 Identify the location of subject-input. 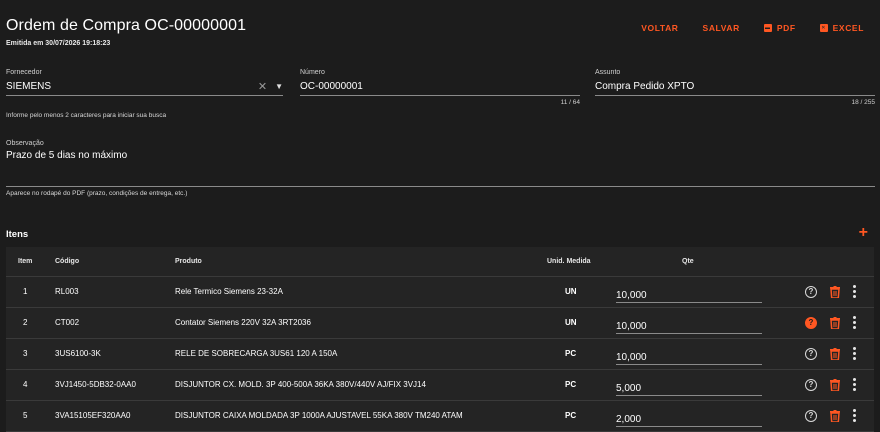
(735, 87).